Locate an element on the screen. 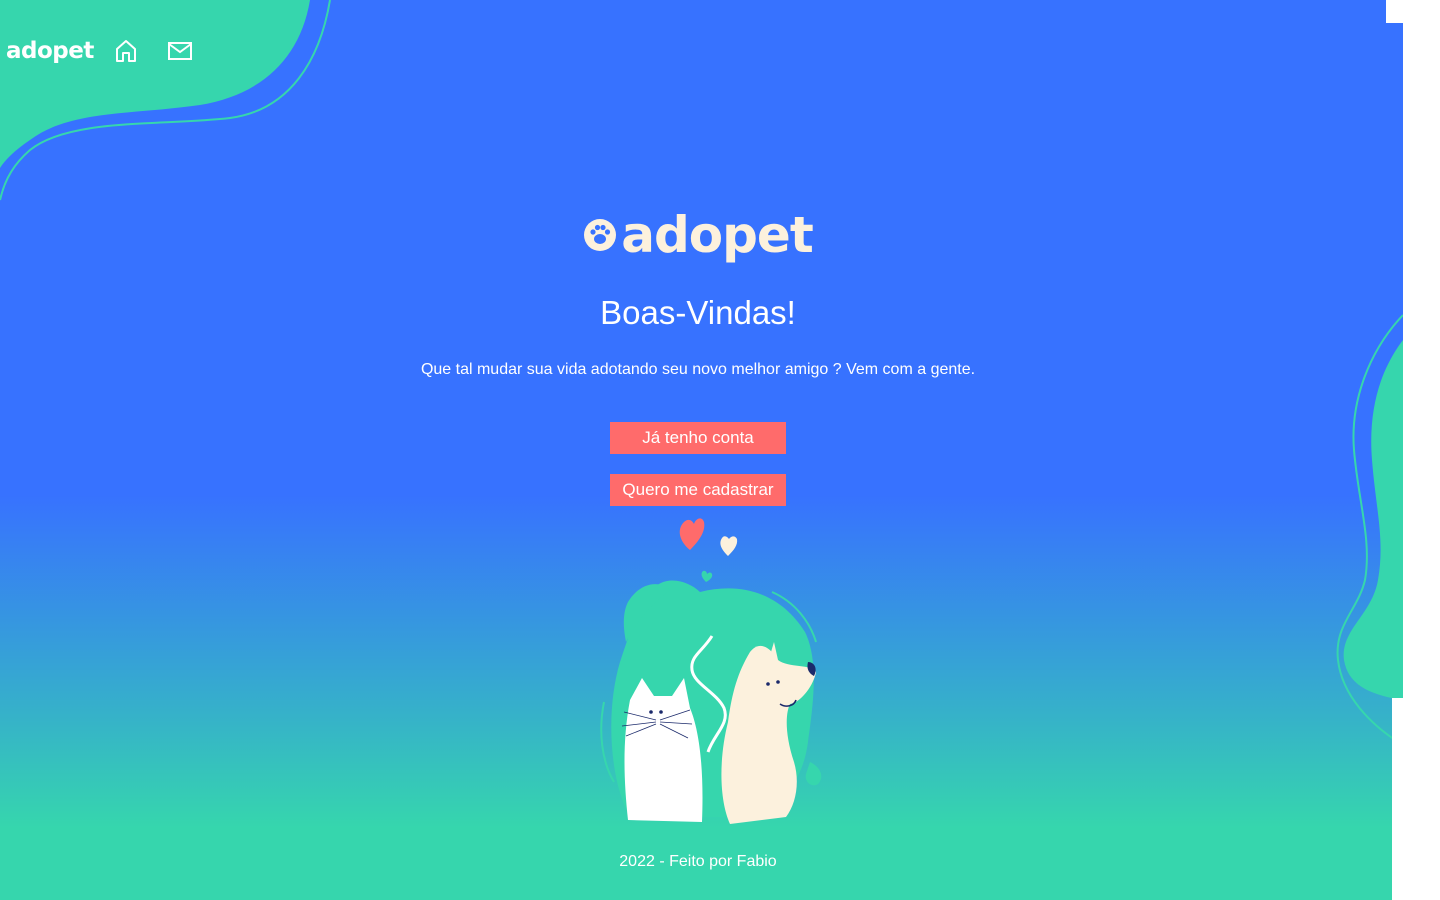 This screenshot has height=900, width=1440. hero-logo: adopet is located at coordinates (698, 235).